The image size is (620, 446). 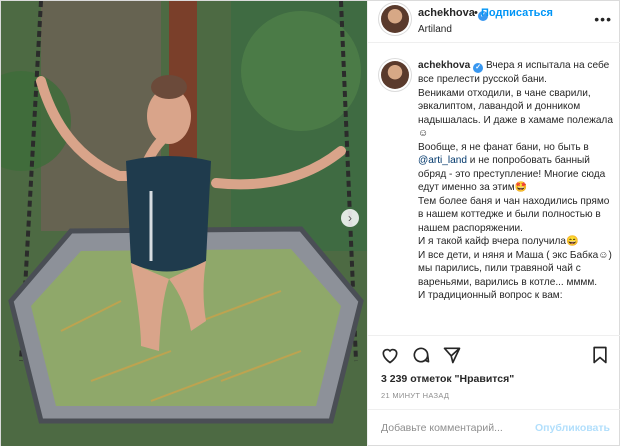 I want to click on comment-bar: Опубликовать, so click(x=494, y=427).